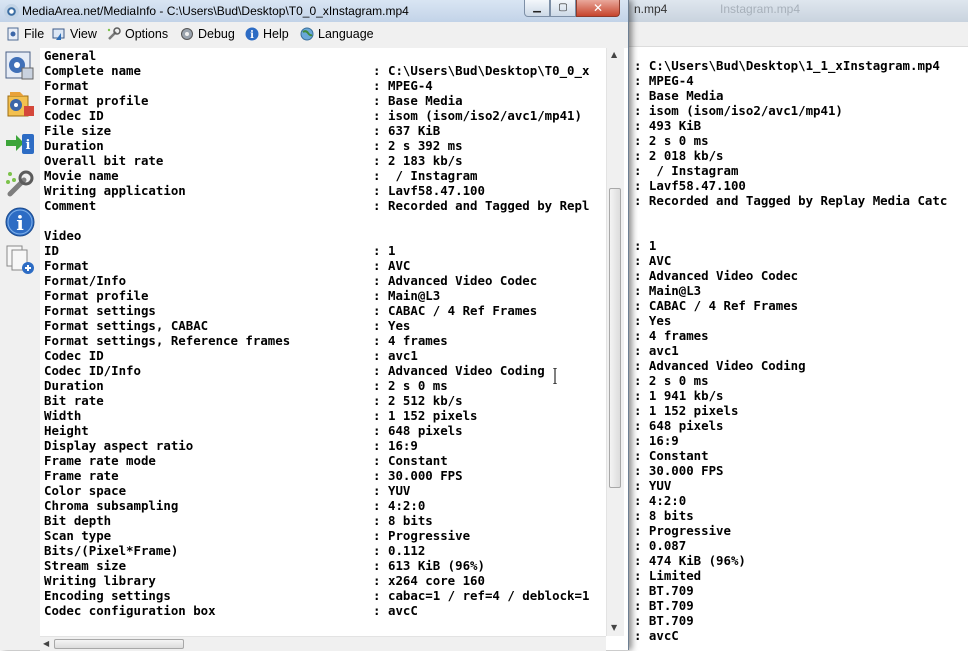 Image resolution: width=968 pixels, height=651 pixels. I want to click on text-cursor-icon, so click(555, 376).